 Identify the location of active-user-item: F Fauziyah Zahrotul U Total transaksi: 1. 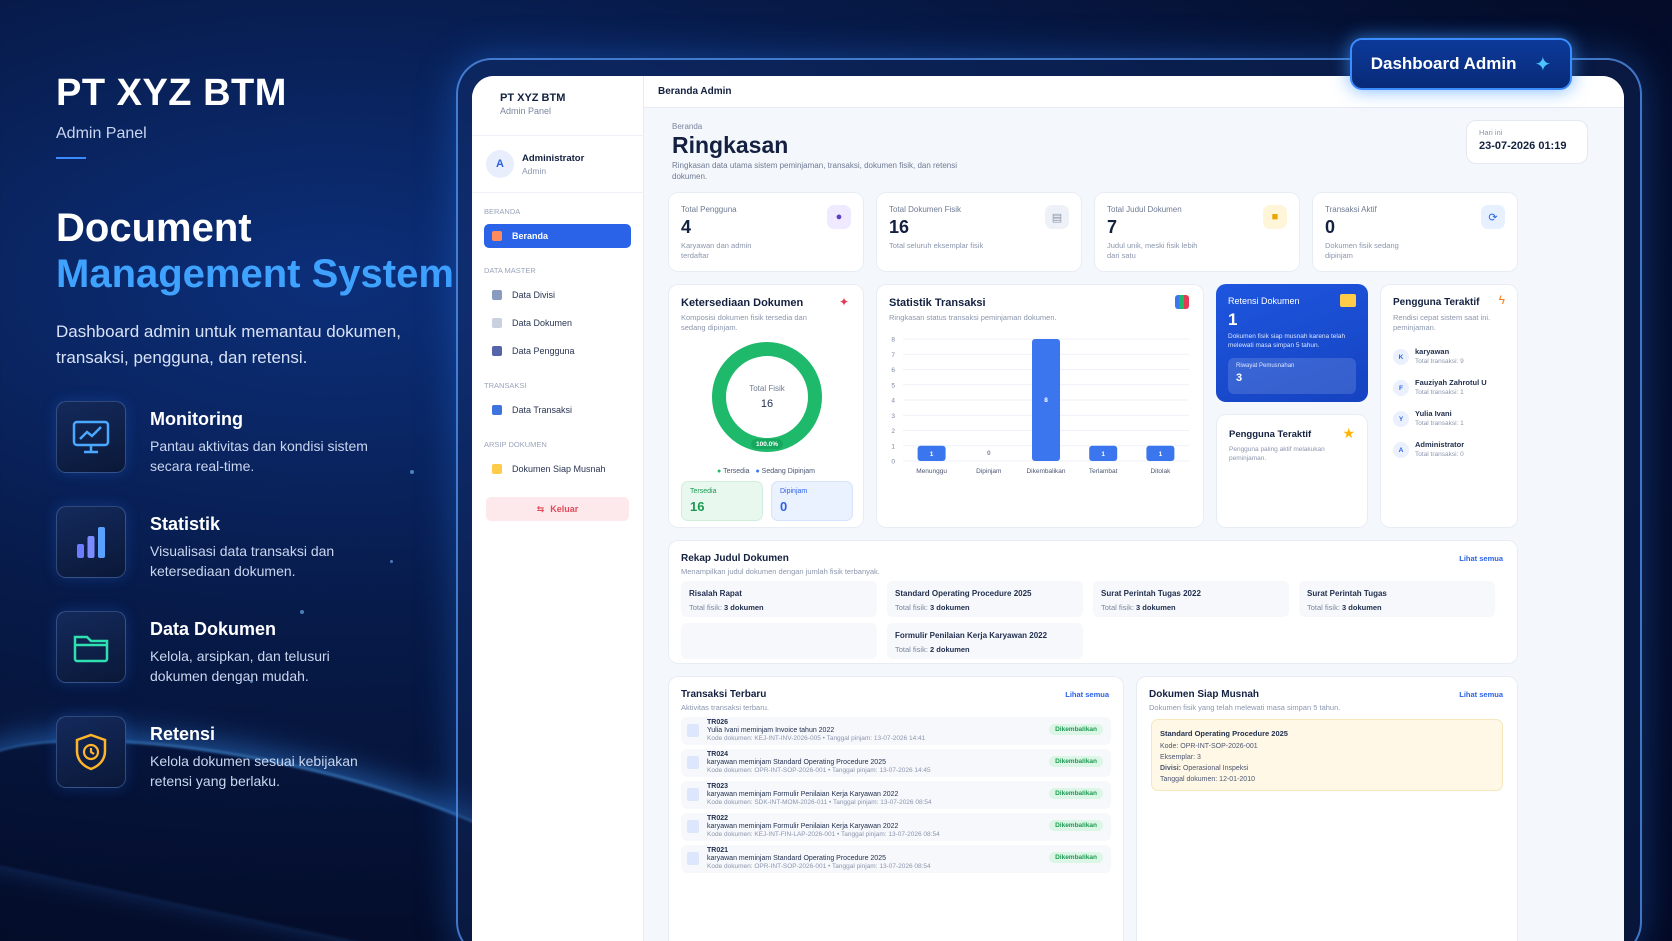
(1453, 391).